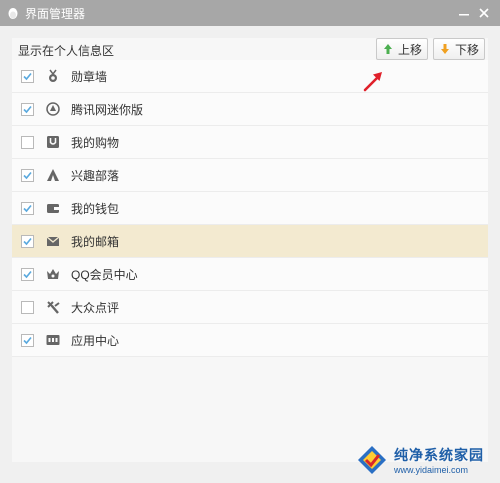 The width and height of the screenshot is (500, 483). I want to click on list-item-label: 我的钱包, so click(95, 208).